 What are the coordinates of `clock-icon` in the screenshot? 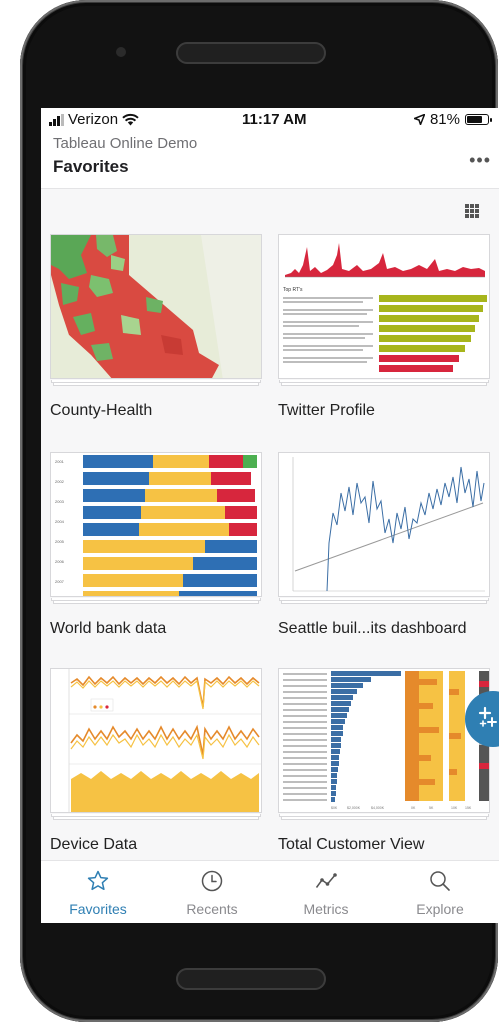 It's located at (212, 881).